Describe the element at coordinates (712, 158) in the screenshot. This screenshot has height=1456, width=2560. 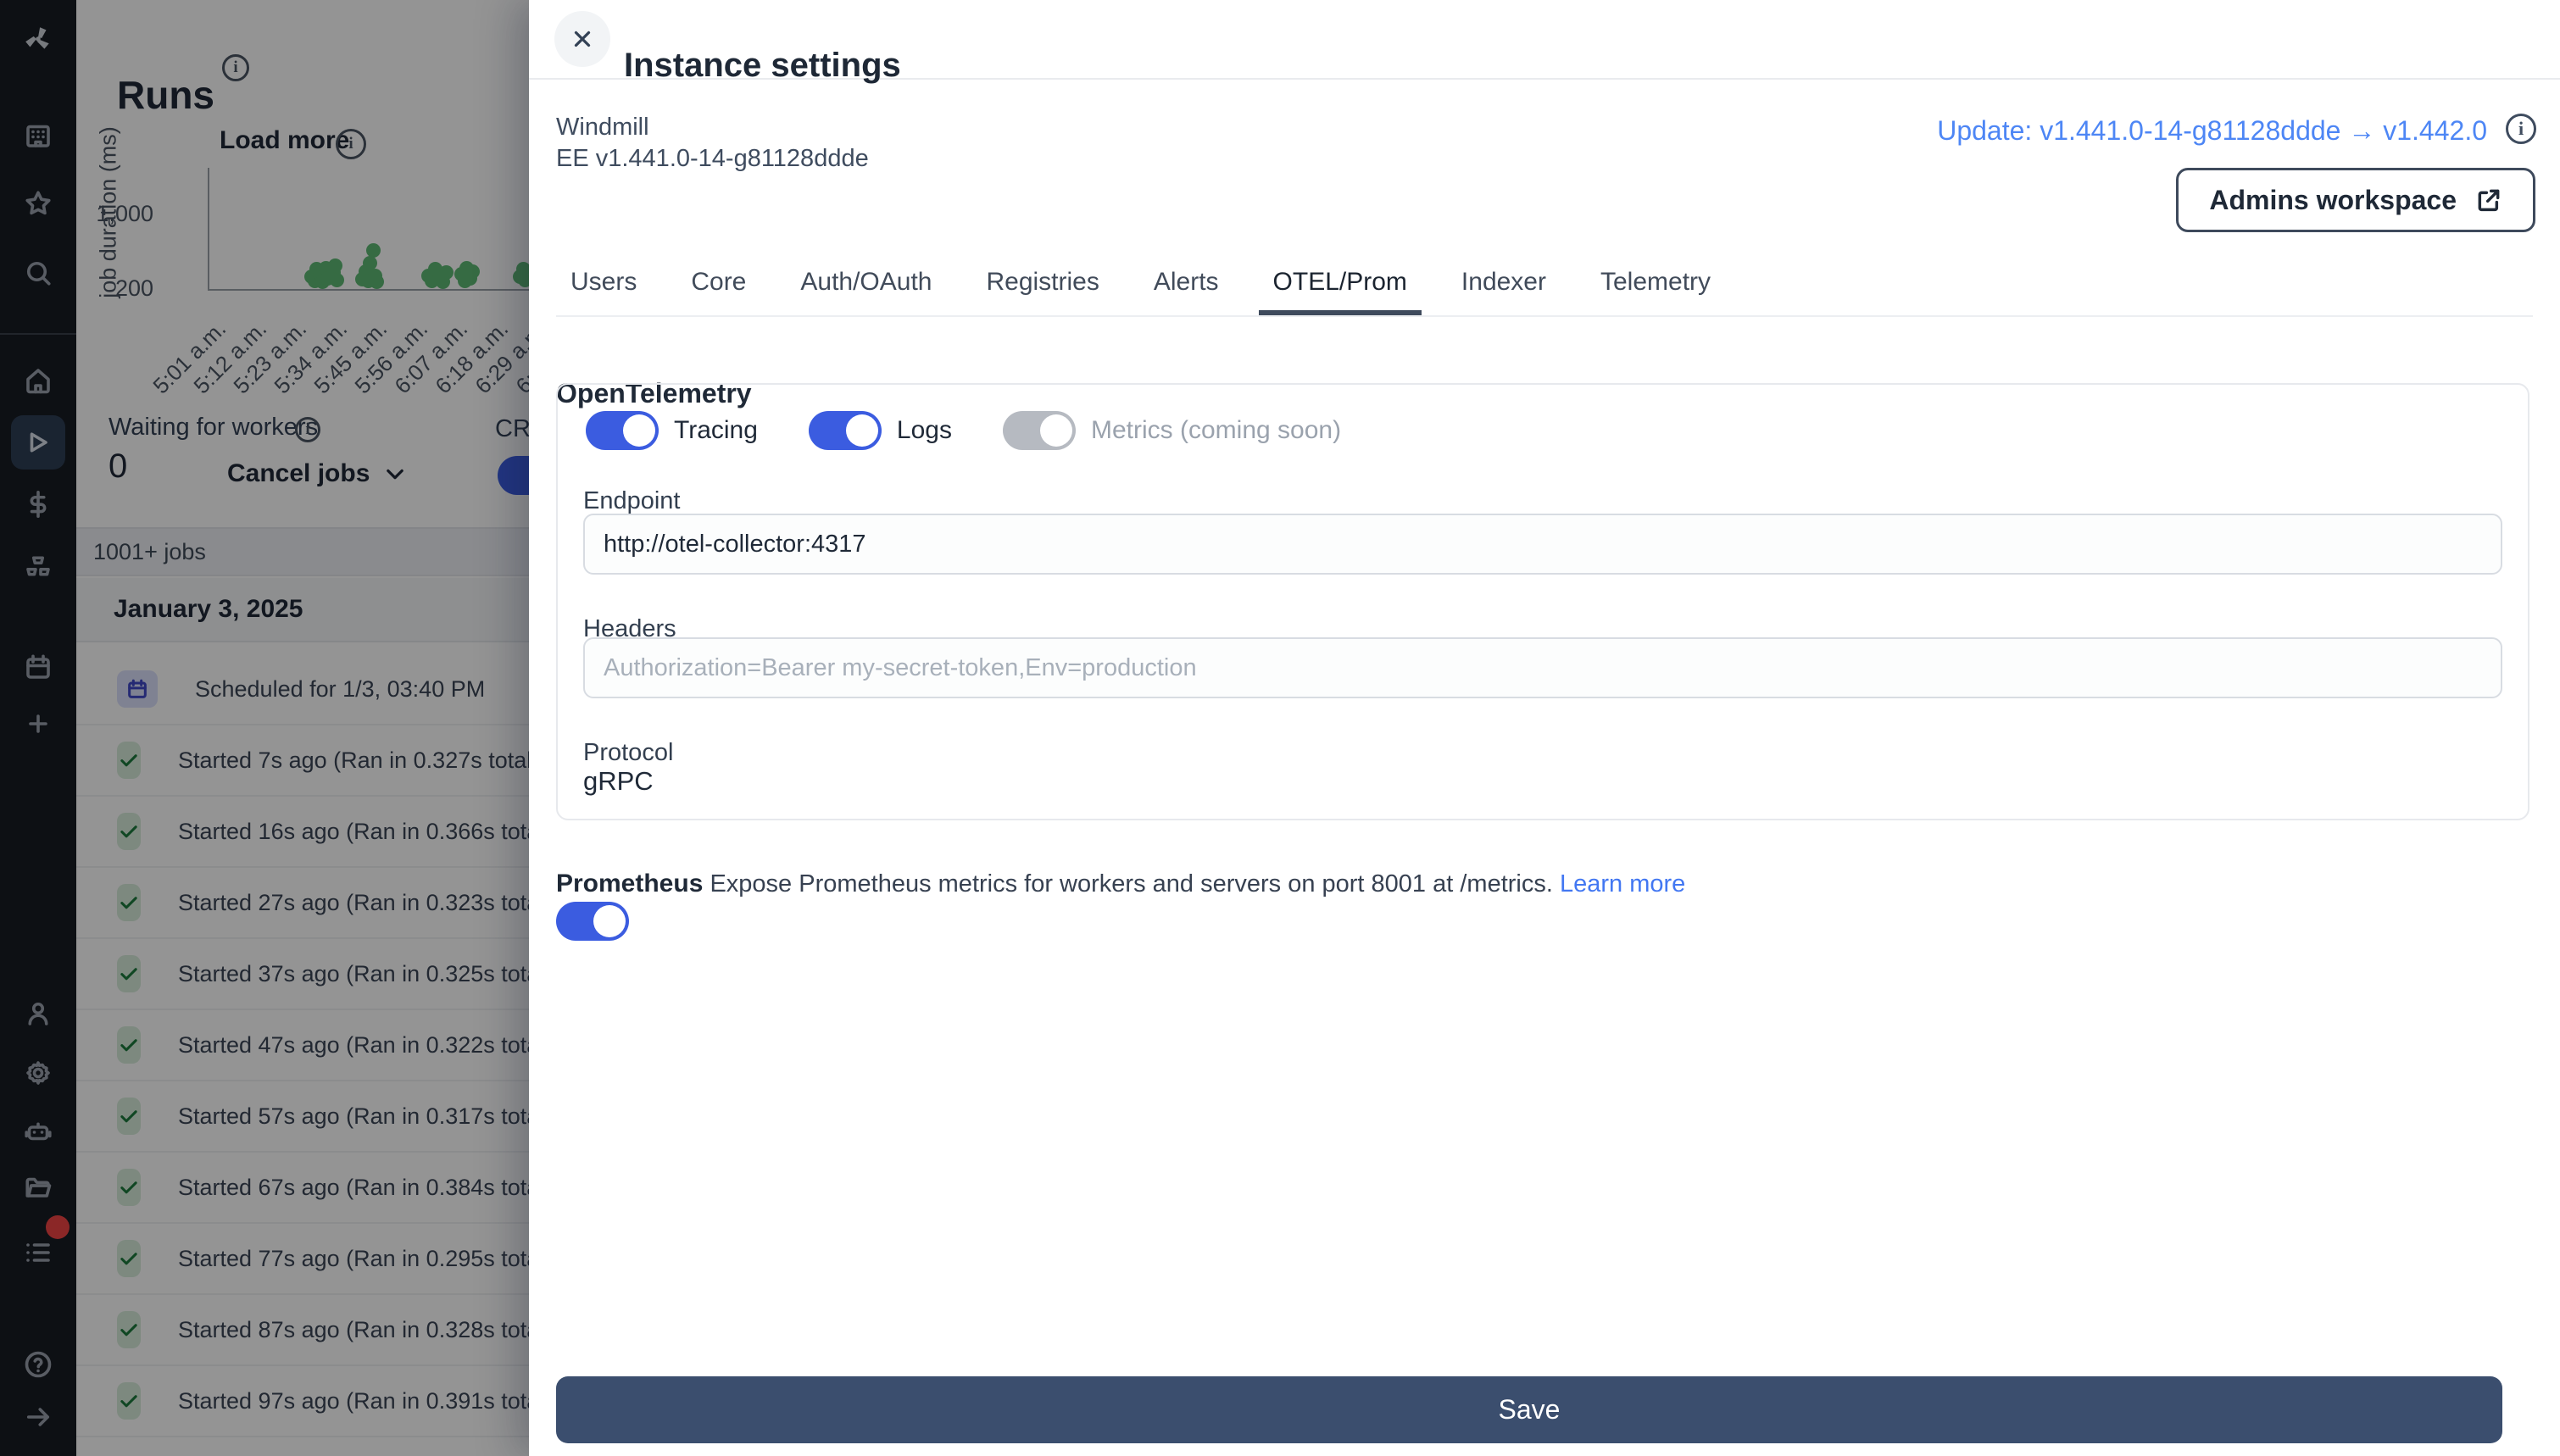
I see `version-string: EE v1.441.0-14-g81128ddde` at that location.